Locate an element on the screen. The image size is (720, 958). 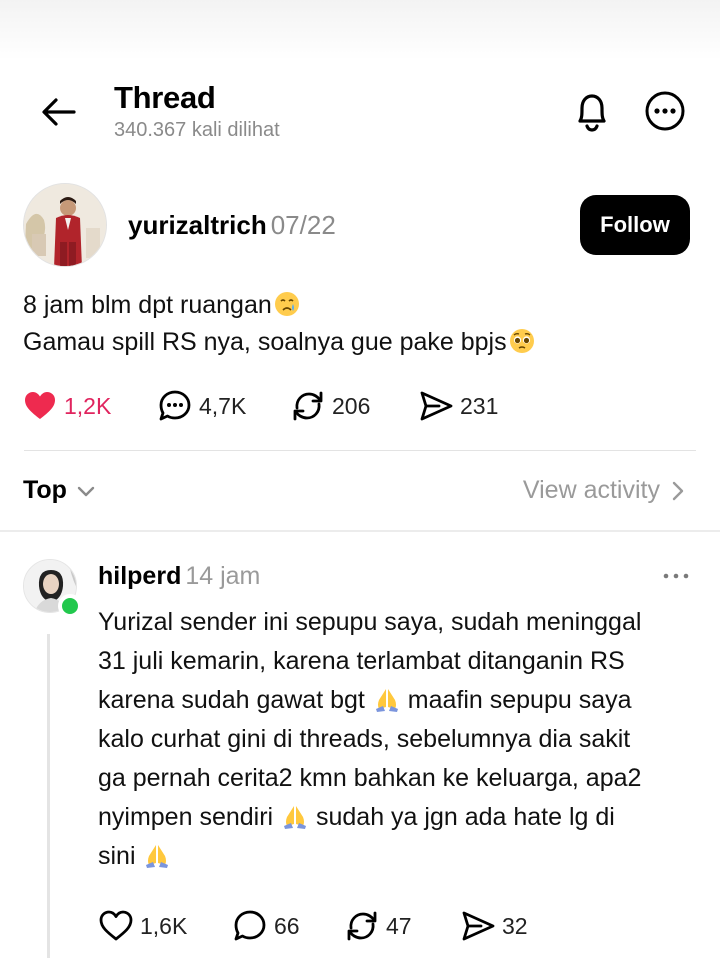
reply-comment-button: 66 is located at coordinates (266, 926).